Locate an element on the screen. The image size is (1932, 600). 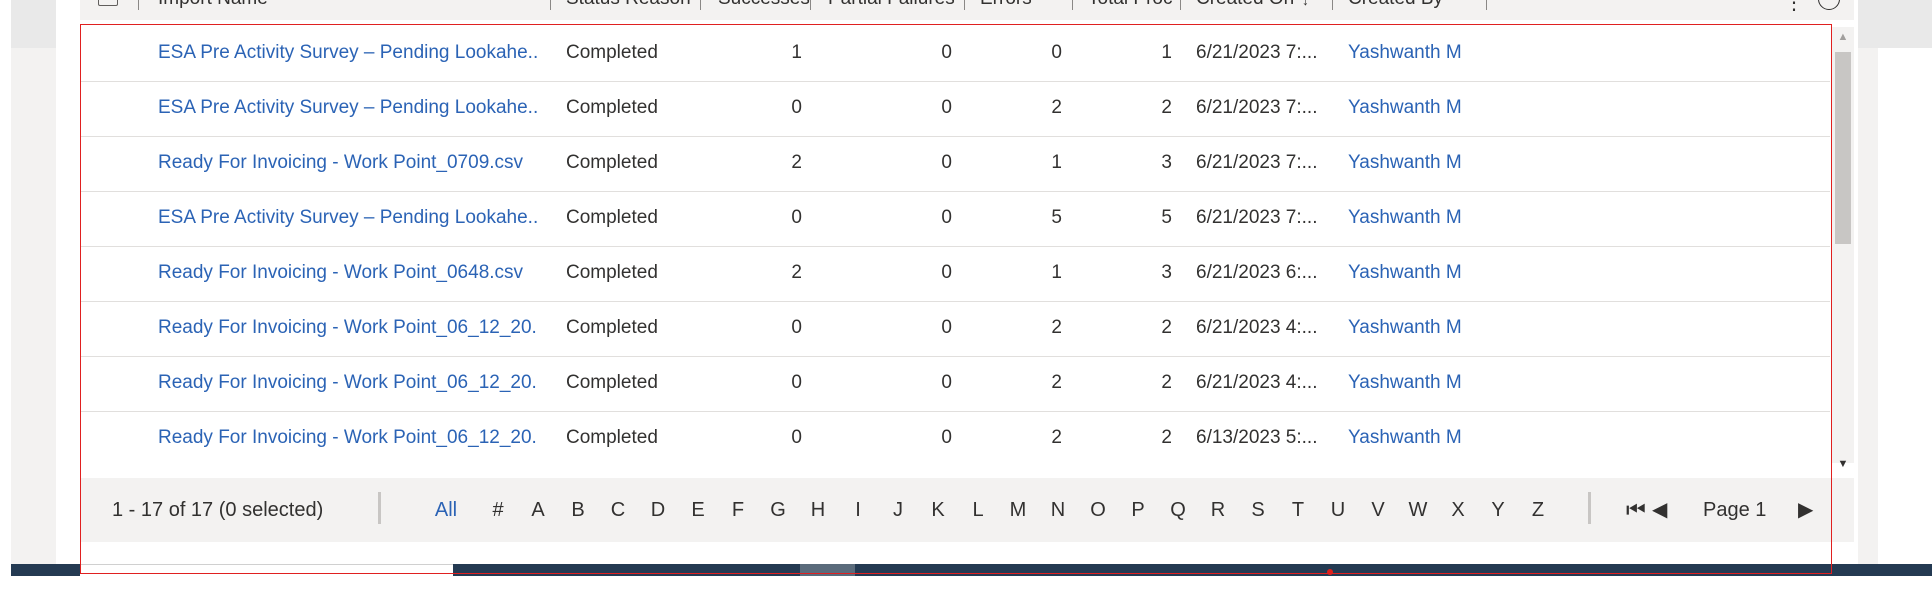
scroll-down-icon: ▼ is located at coordinates (1843, 464).